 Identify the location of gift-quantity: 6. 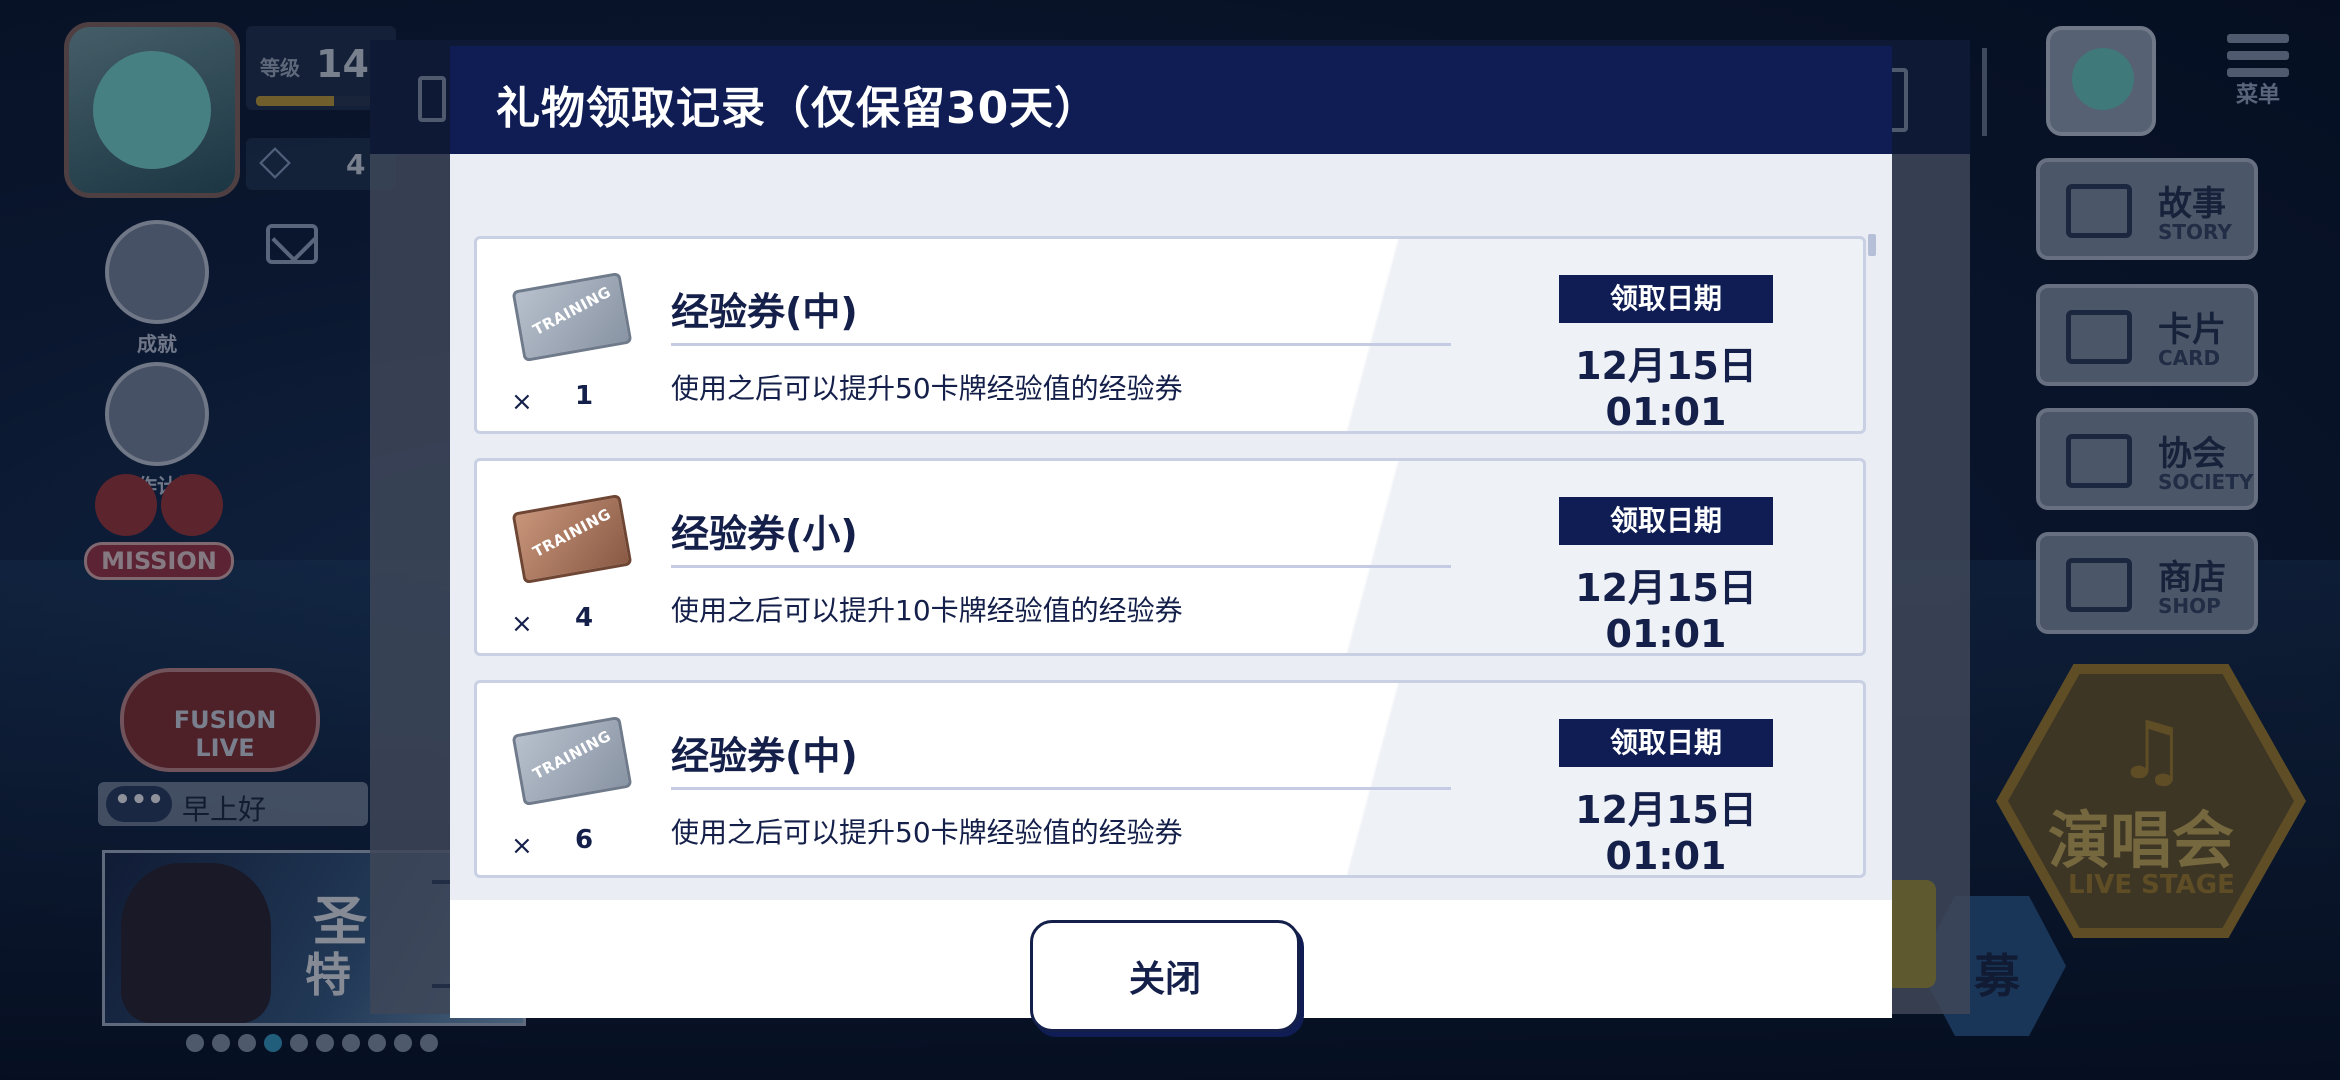
(584, 840).